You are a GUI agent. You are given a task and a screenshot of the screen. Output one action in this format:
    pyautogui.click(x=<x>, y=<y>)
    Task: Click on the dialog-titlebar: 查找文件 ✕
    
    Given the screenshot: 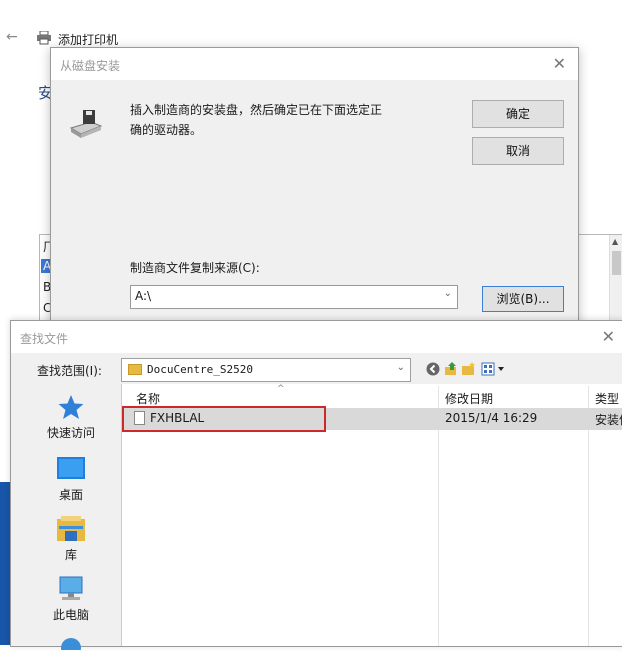 What is the action you would take?
    pyautogui.click(x=316, y=337)
    